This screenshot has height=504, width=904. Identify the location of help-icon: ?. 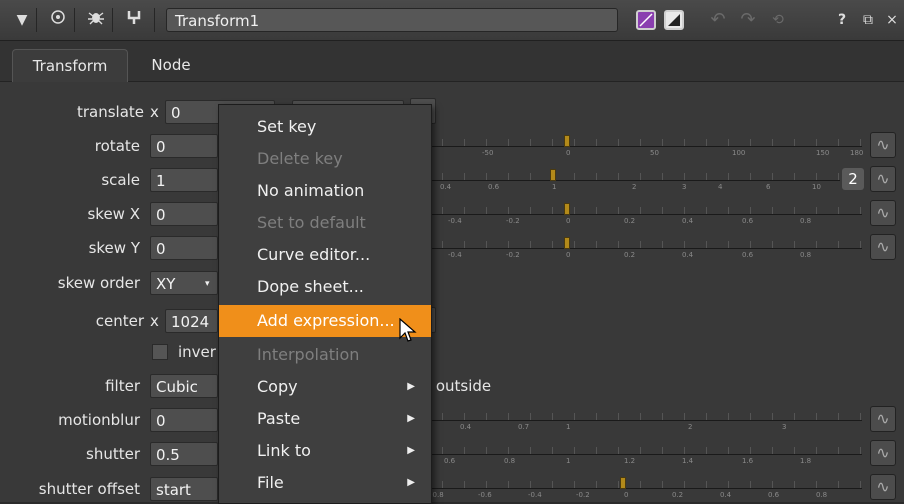
(842, 20).